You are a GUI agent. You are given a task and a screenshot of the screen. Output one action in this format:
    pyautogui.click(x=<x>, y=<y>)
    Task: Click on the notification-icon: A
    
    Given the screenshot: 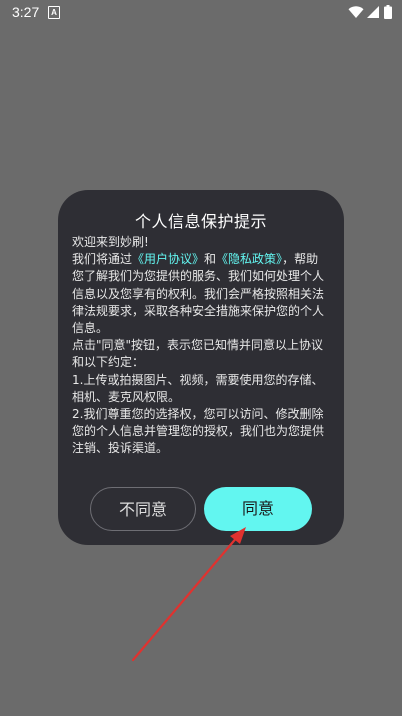 What is the action you would take?
    pyautogui.click(x=54, y=12)
    